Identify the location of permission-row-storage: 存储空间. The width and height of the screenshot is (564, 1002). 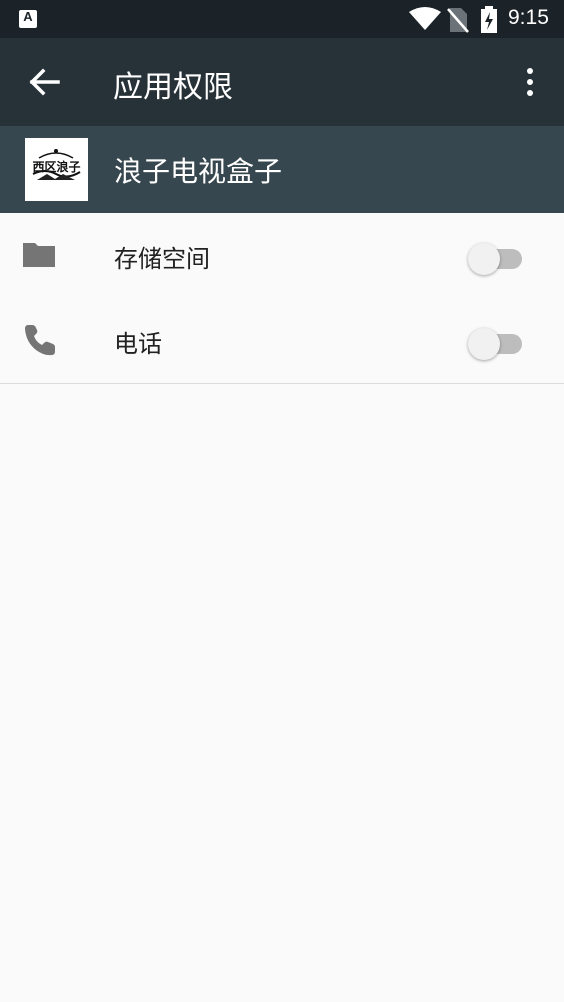
(282, 256).